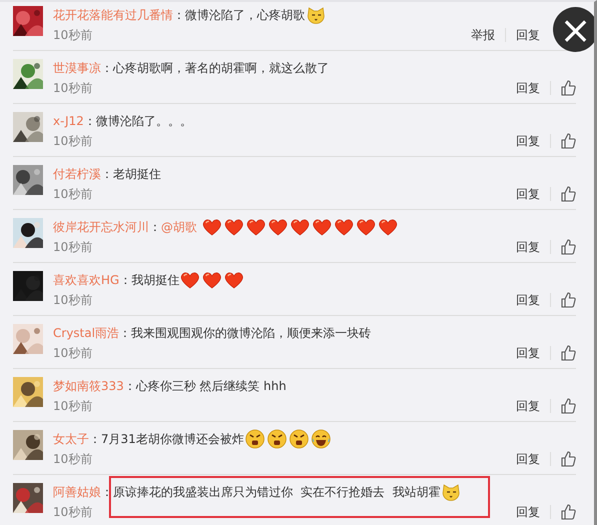  Describe the element at coordinates (211, 386) in the screenshot. I see `comment-text: 心疼你三秒 然后继续笑 hhh` at that location.